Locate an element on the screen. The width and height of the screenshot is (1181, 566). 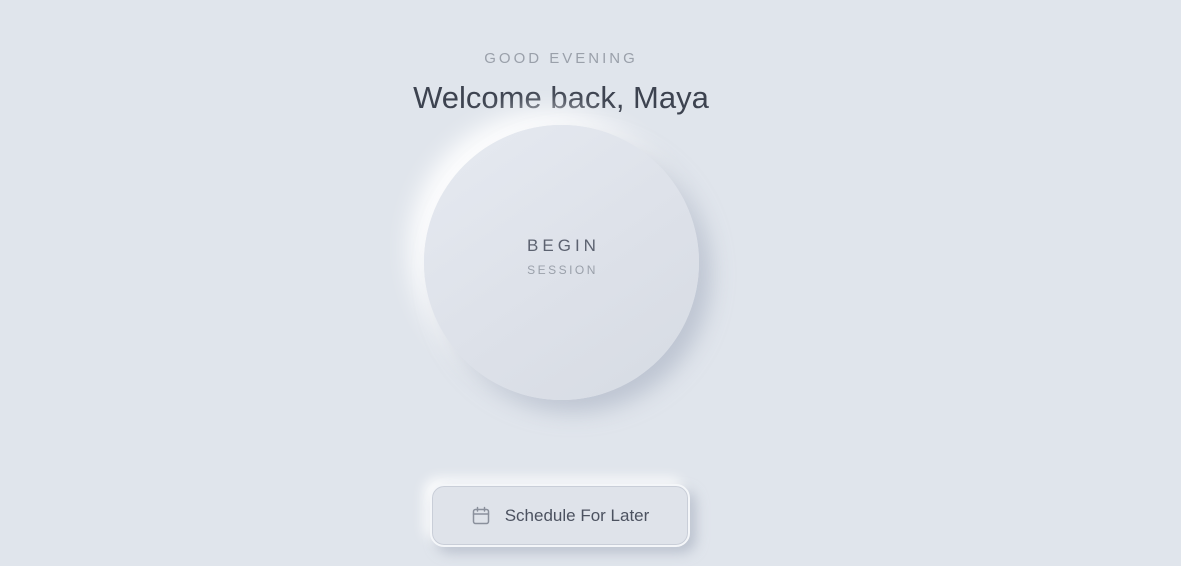
welcome-heading: Welcome back, Maya is located at coordinates (561, 97).